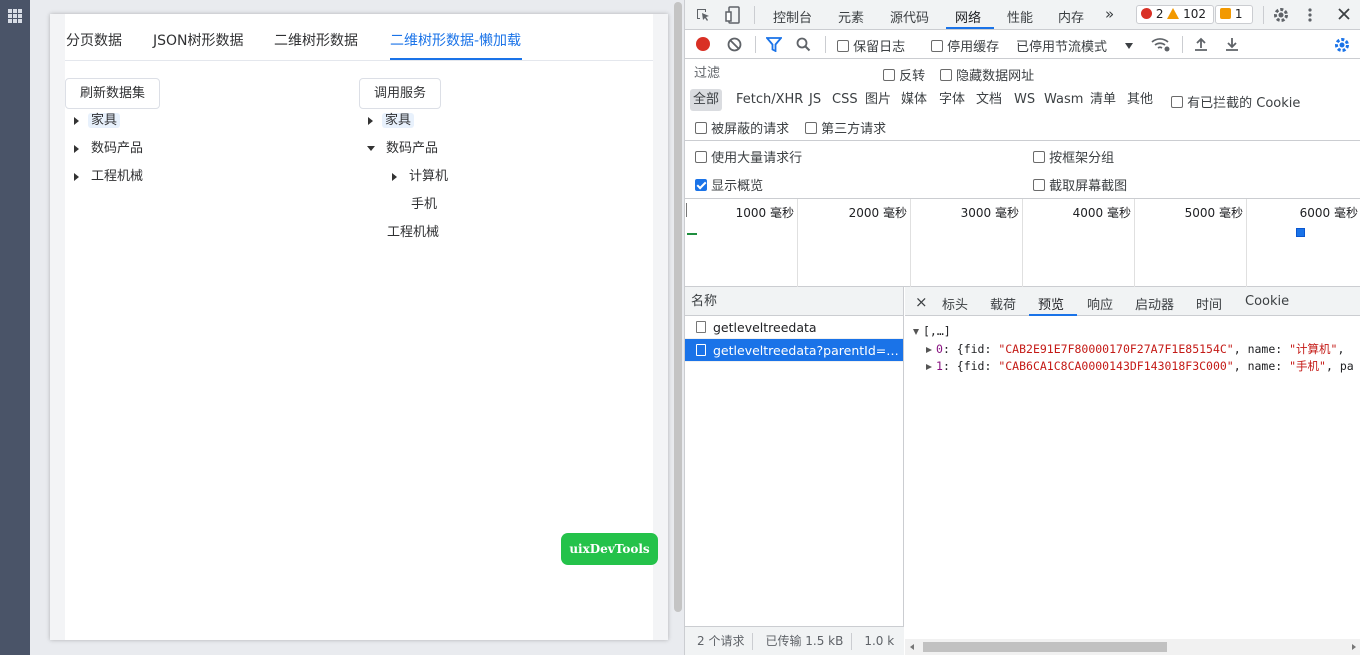  I want to click on throttling-select: 已停用节流模式, so click(1075, 45).